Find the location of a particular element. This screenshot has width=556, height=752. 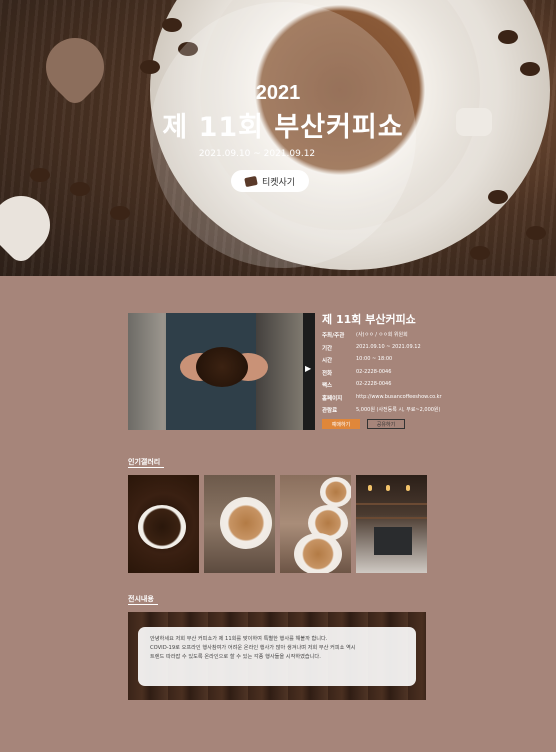

reserve-button: 예매하기 is located at coordinates (341, 424).